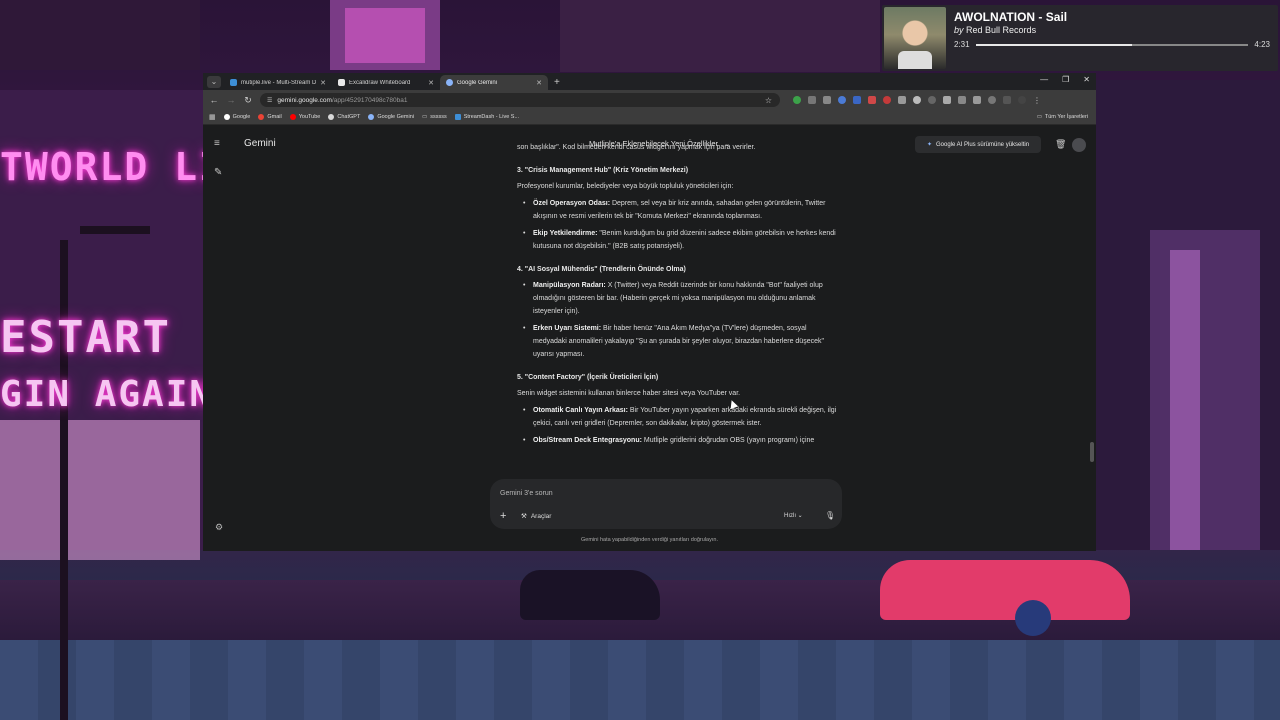 The width and height of the screenshot is (1280, 720). I want to click on bookmark-google: Google, so click(236, 117).